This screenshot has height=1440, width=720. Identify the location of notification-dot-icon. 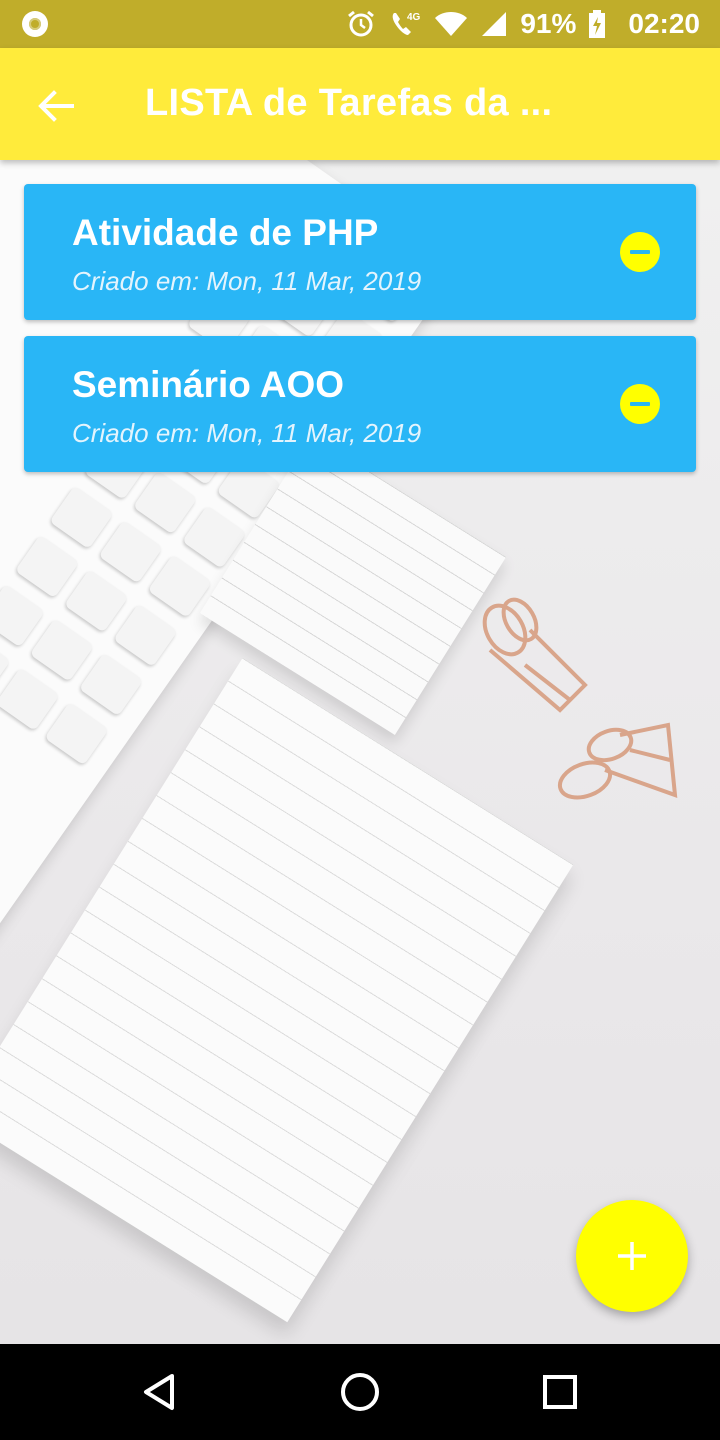
(35, 24).